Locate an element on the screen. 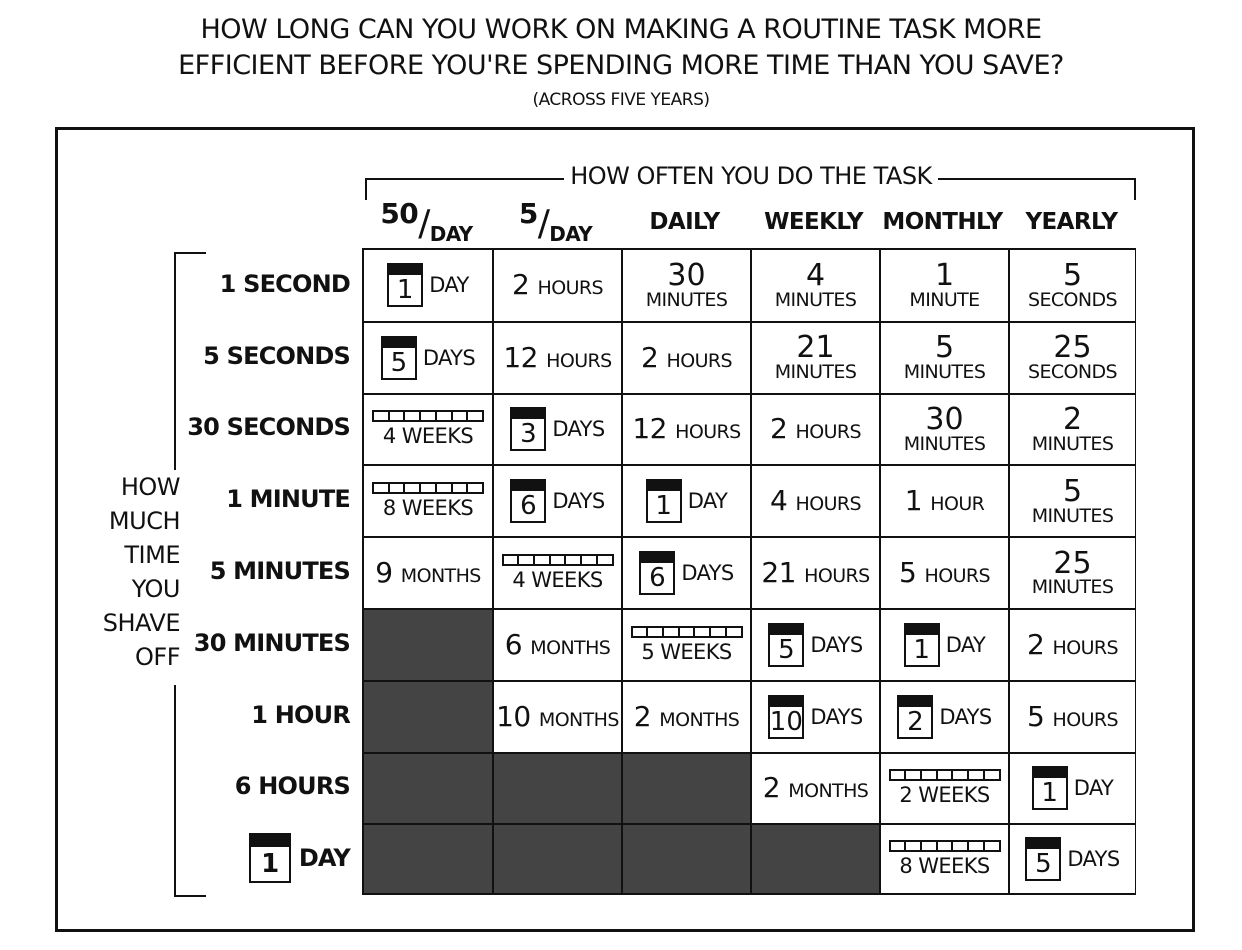 The height and width of the screenshot is (950, 1242). table-cell: 10 MONTHS is located at coordinates (557, 716).